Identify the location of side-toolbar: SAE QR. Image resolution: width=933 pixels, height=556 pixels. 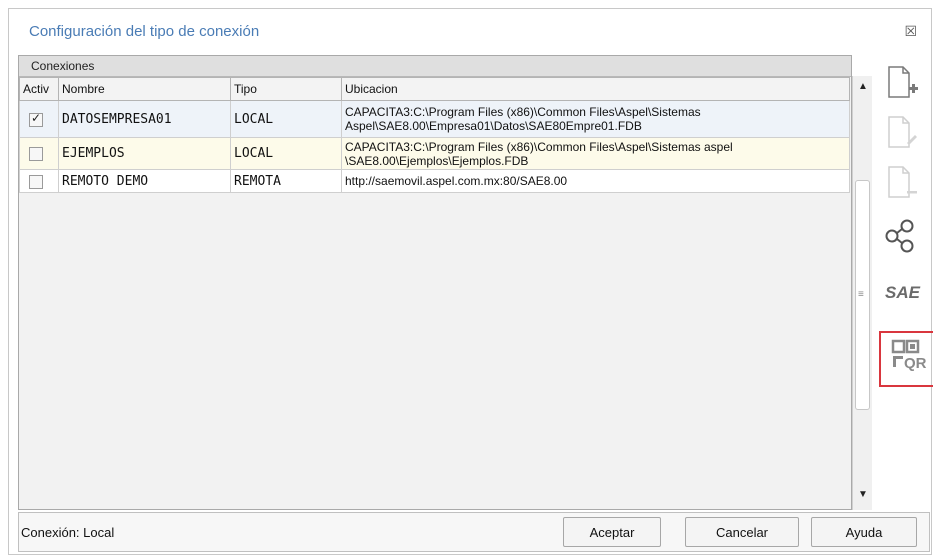
(903, 285).